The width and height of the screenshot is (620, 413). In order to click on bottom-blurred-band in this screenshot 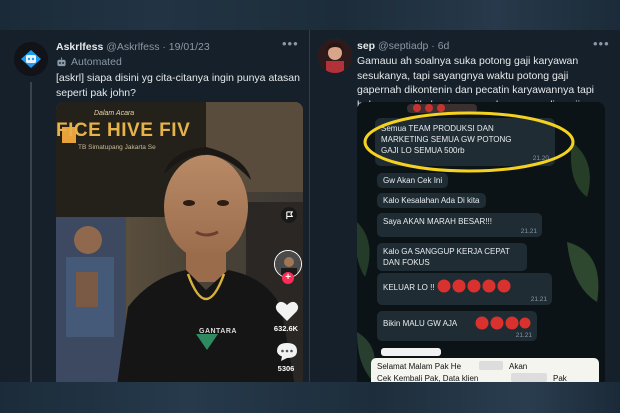, I will do `click(310, 397)`.